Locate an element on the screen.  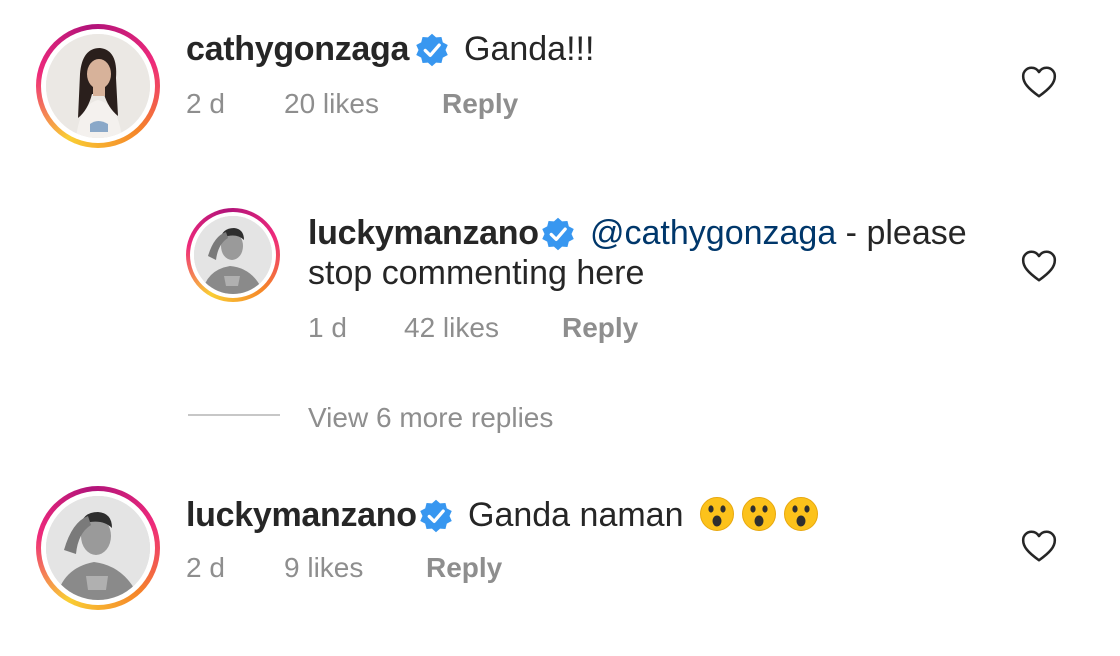
avatar-cathygonzaga is located at coordinates (98, 86).